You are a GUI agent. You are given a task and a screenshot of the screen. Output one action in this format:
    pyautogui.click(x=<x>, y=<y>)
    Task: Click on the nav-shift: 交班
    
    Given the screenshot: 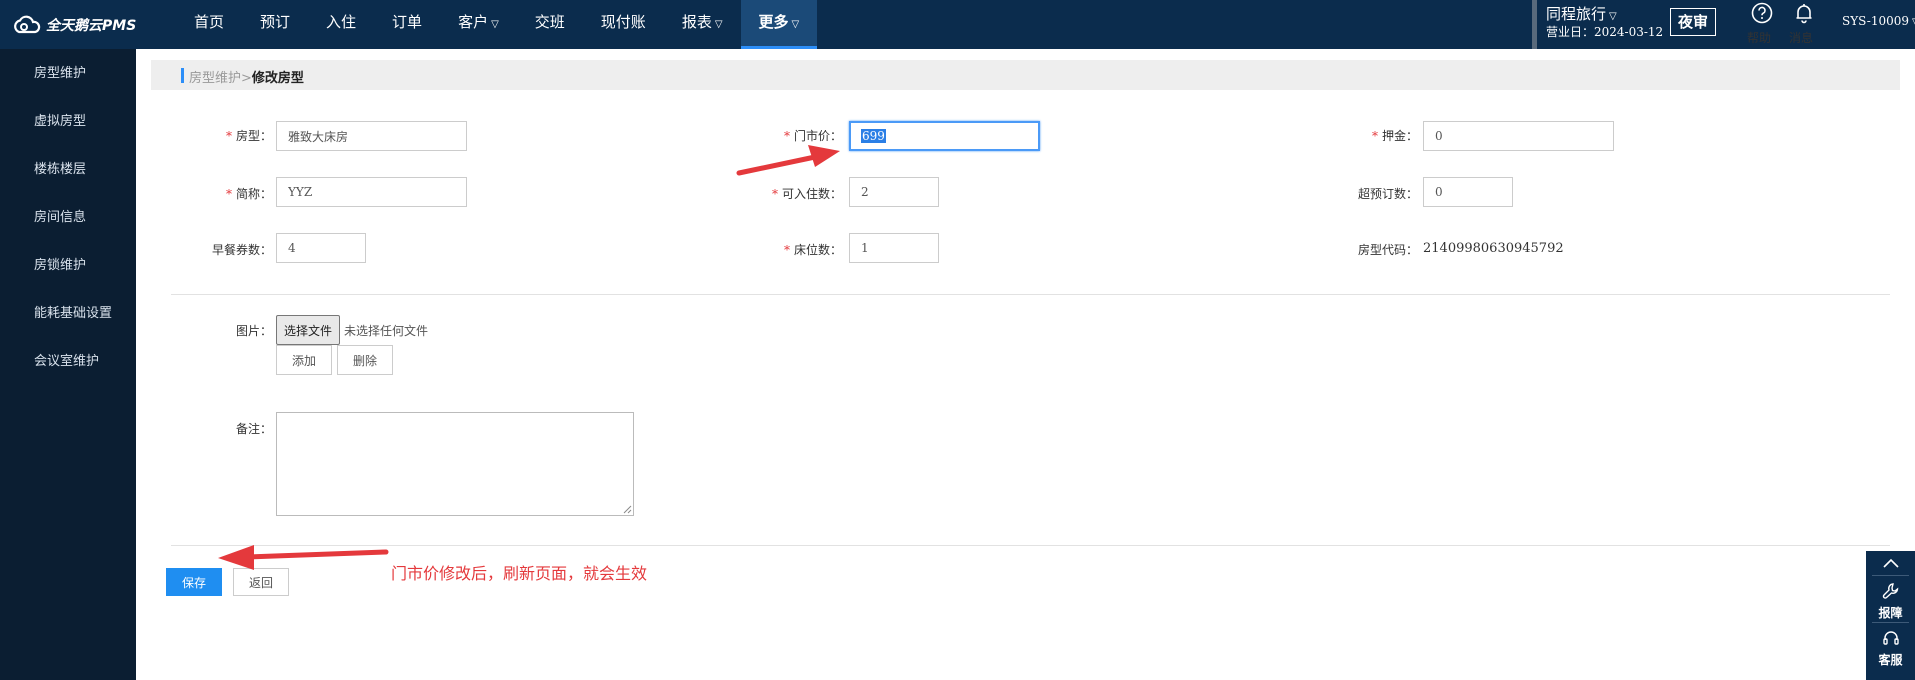 What is the action you would take?
    pyautogui.click(x=550, y=24)
    